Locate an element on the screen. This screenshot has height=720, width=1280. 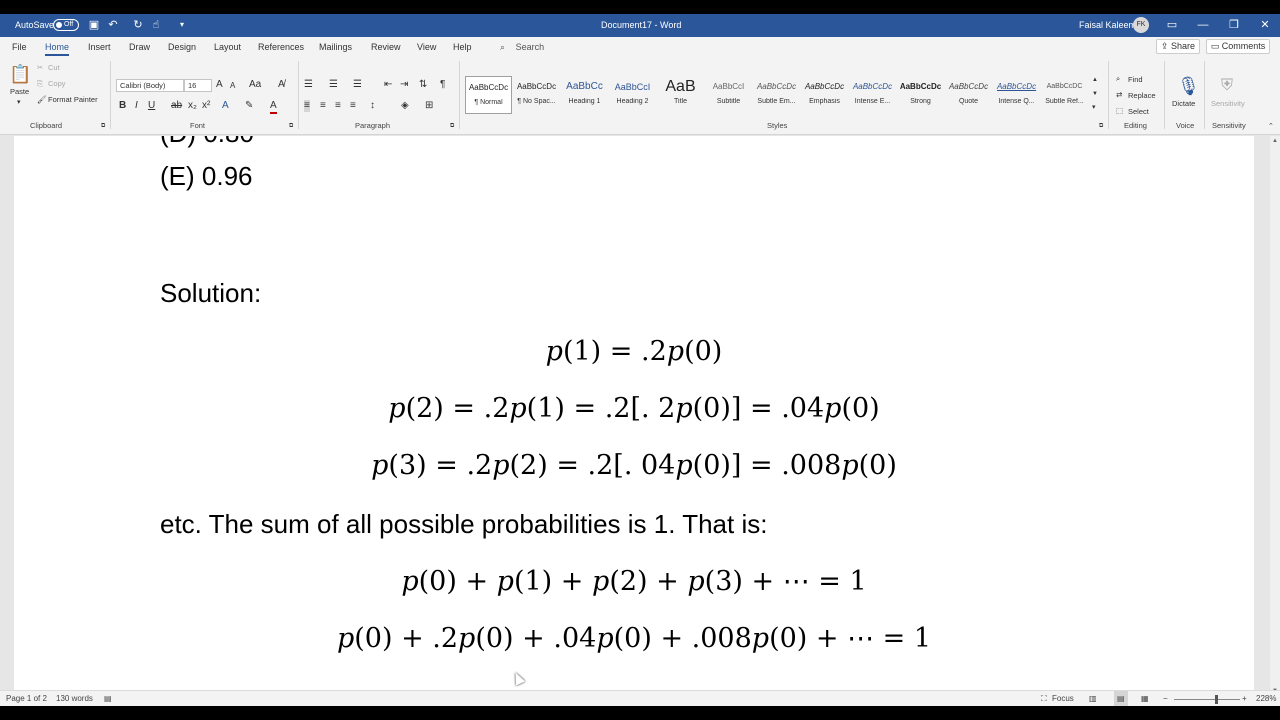
tab-layout: Layout is located at coordinates (227, 47).